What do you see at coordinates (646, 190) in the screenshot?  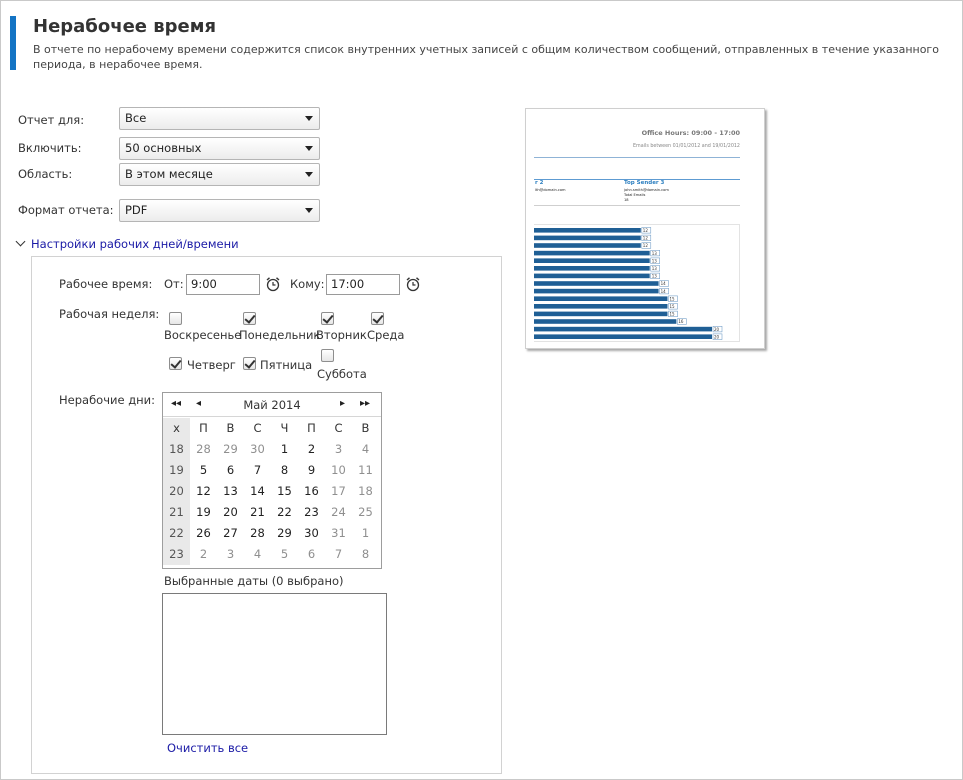 I see `preview-col2-email: john.smith@domain.com` at bounding box center [646, 190].